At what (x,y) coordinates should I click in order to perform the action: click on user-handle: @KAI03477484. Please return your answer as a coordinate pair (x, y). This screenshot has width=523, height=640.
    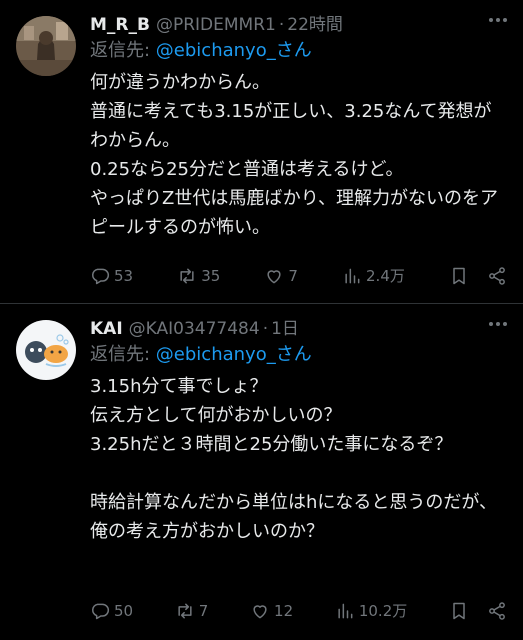
    Looking at the image, I should click on (194, 329).